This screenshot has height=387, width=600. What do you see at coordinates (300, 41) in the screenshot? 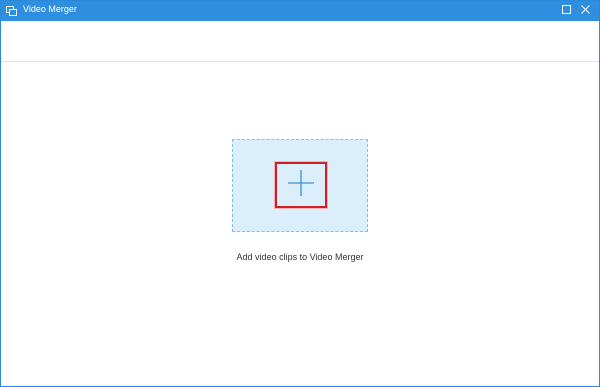
I see `header-band` at bounding box center [300, 41].